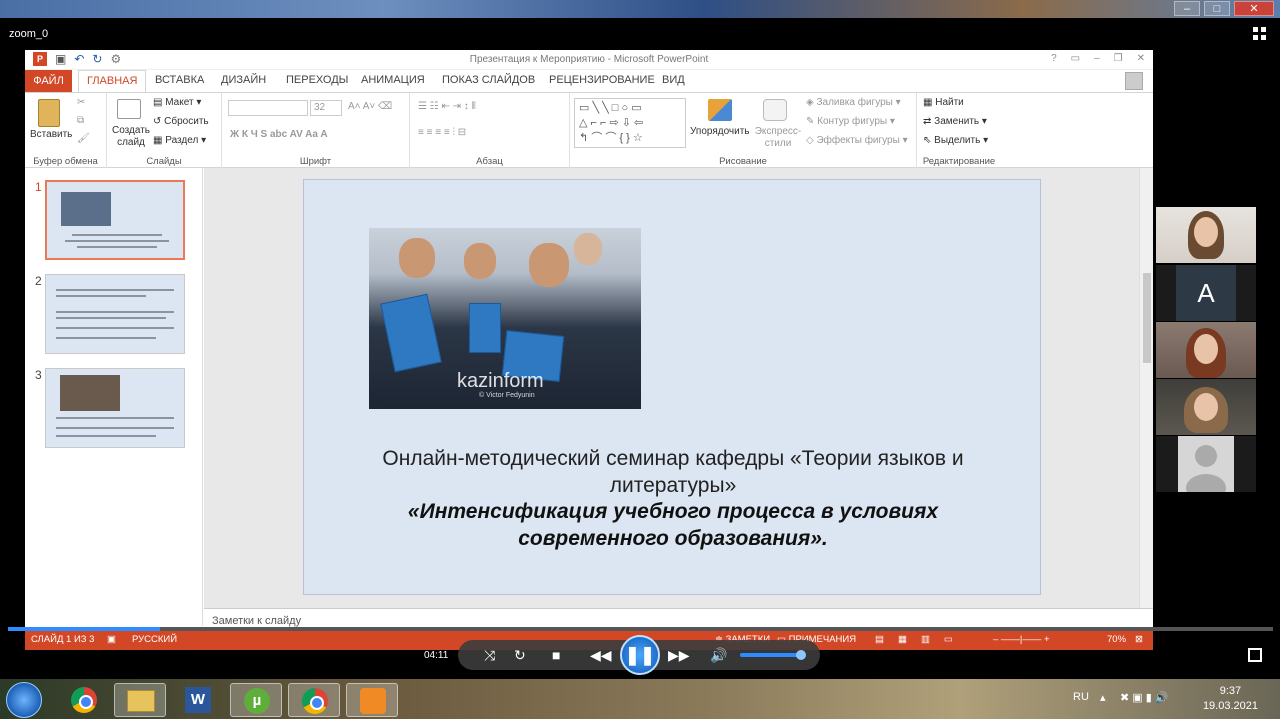 This screenshot has width=1280, height=719. Describe the element at coordinates (505, 318) in the screenshot. I see `slide-photo: kazinform © Victor Fedyunin` at that location.